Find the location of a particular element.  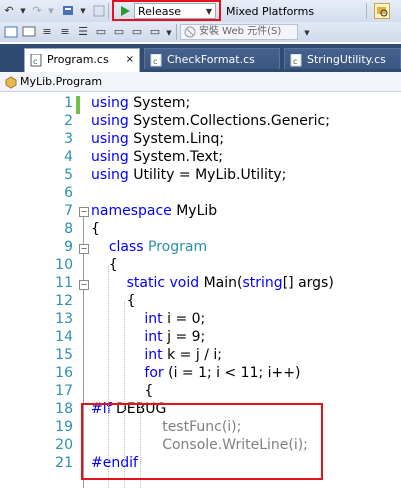

bookmark-clear-icon: ▭ is located at coordinates (137, 32).